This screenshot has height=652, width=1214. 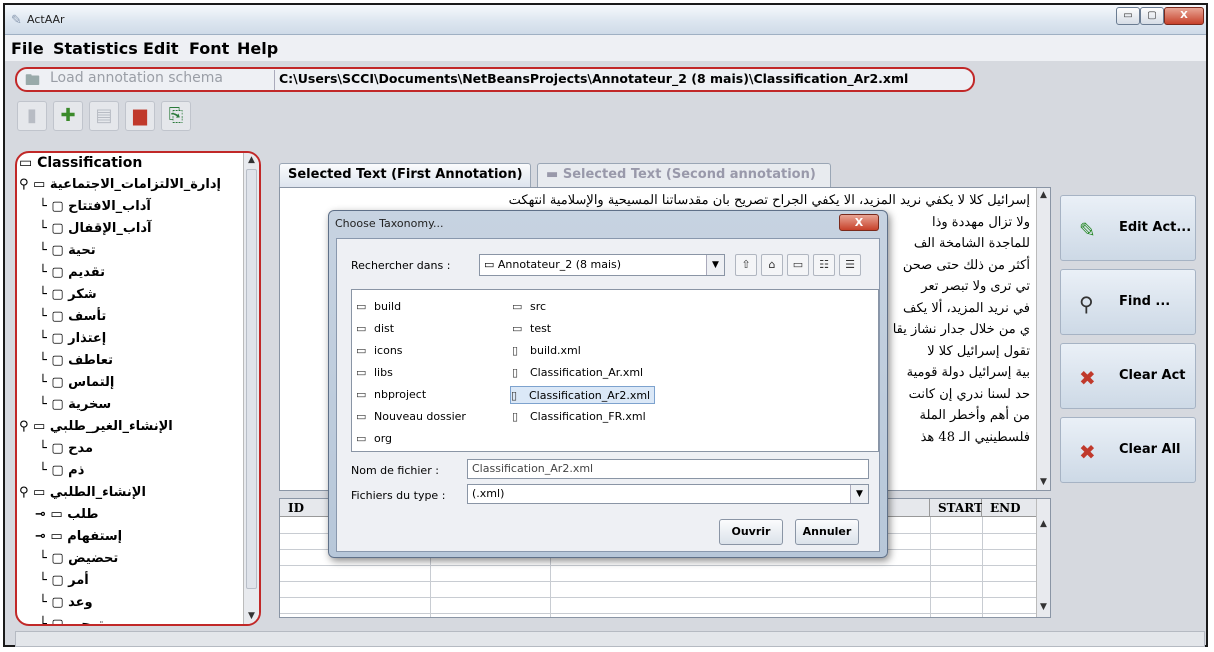 What do you see at coordinates (859, 222) in the screenshot?
I see `dialog-close-button: X` at bounding box center [859, 222].